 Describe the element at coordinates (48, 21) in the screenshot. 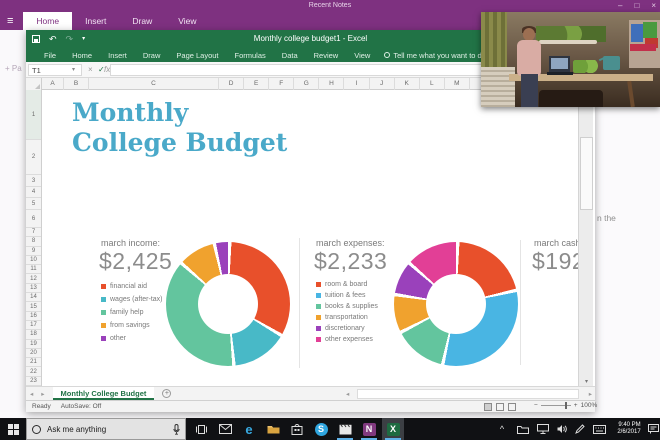

I see `onenote-tab: Home` at that location.